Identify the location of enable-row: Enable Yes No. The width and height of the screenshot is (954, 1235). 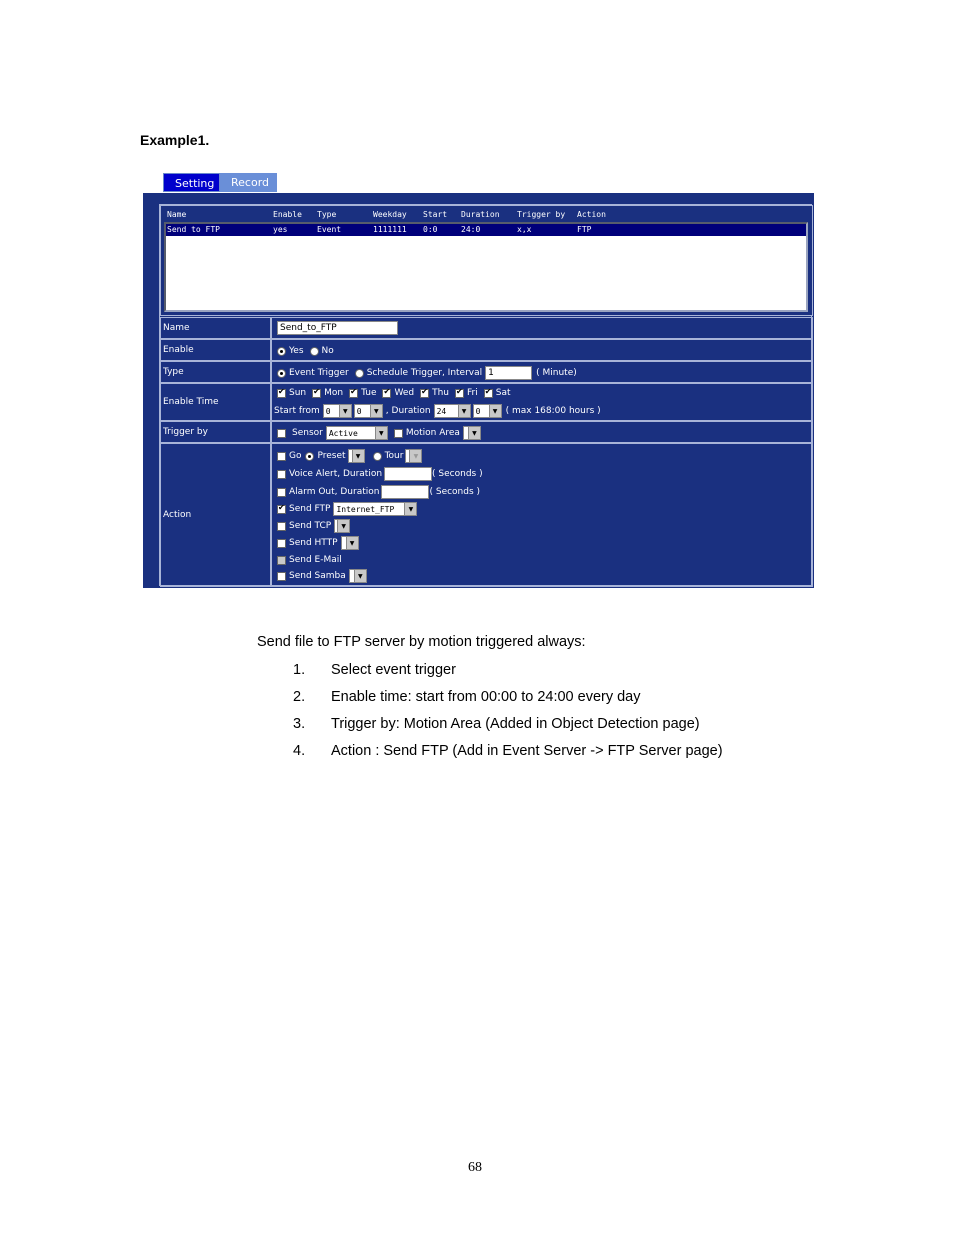
(486, 350).